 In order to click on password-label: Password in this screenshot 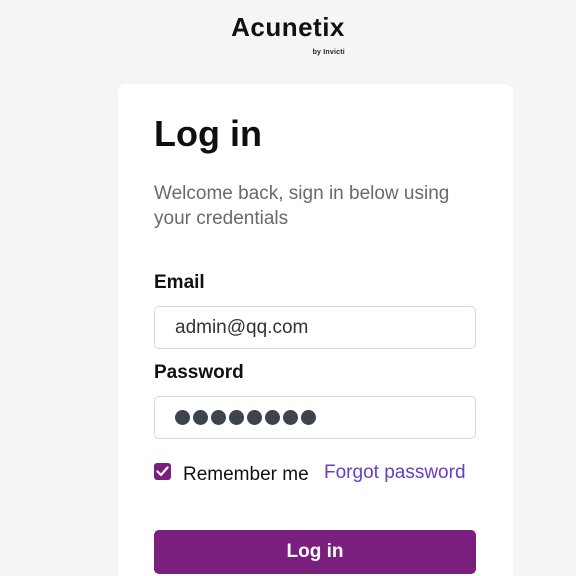, I will do `click(199, 372)`.